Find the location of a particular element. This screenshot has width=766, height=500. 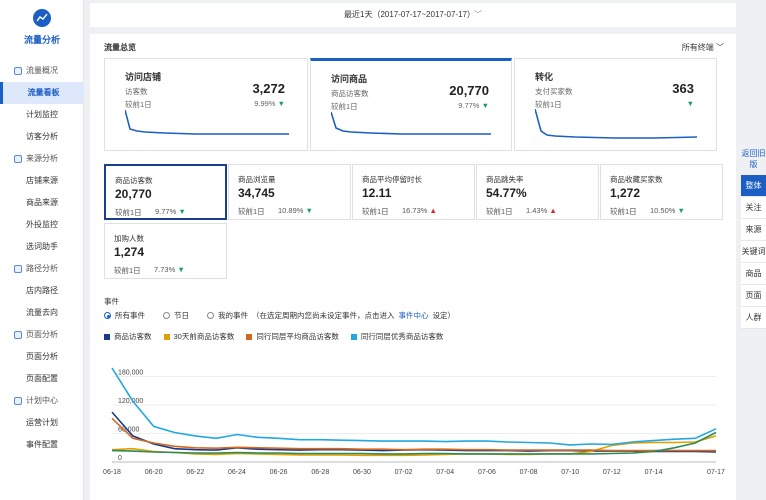

card-change: 9.99% ▼ is located at coordinates (269, 103).